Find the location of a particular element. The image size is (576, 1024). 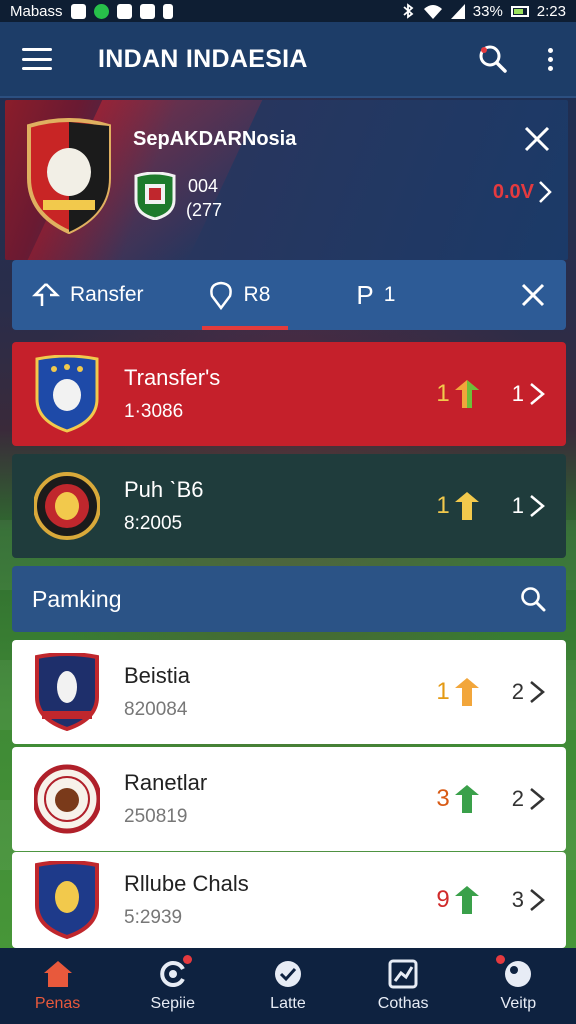

featured-team-row: Puh ˋB6 8:2005 1 1 is located at coordinates (289, 506).